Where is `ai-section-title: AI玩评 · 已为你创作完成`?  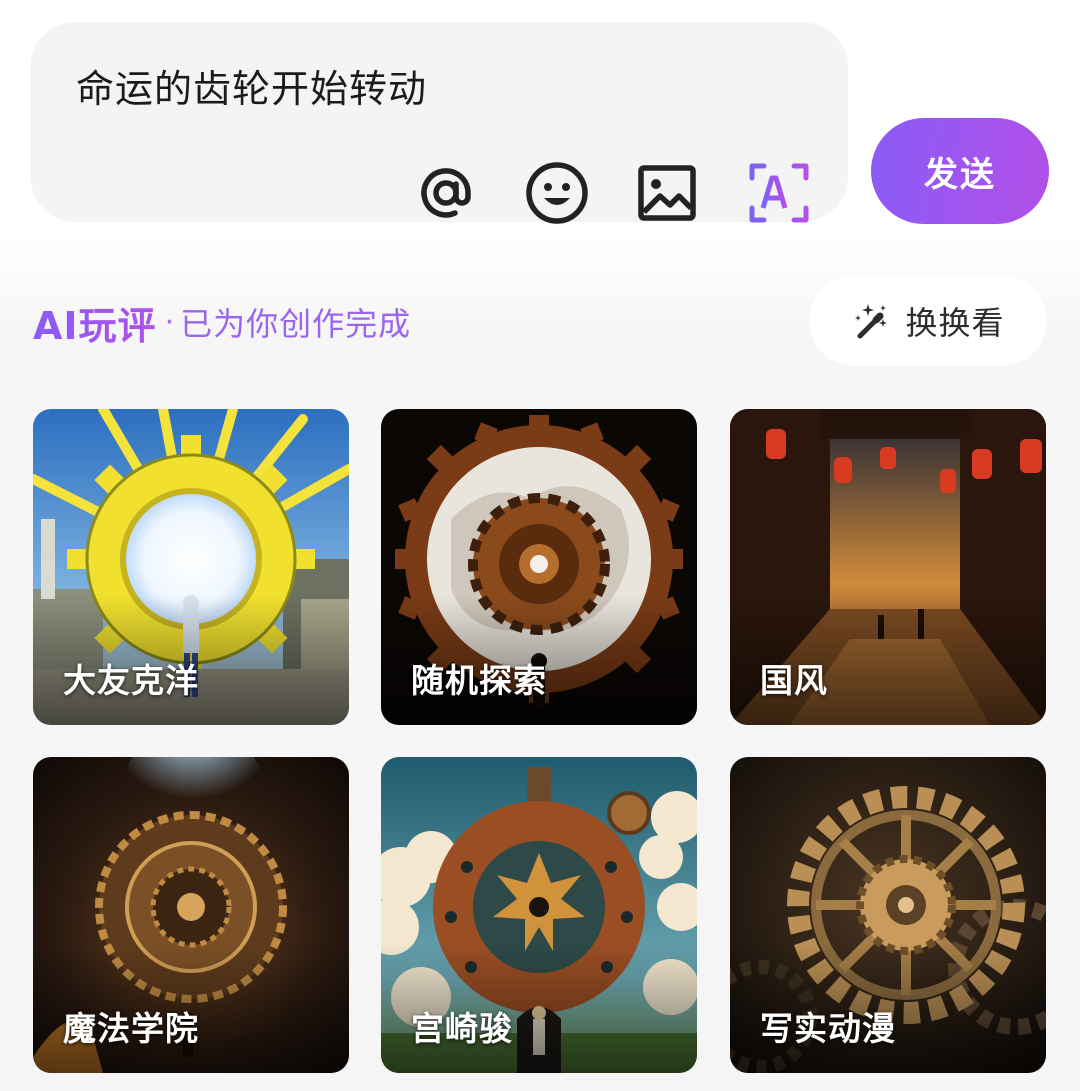
ai-section-title: AI玩评 · 已为你创作完成 is located at coordinates (222, 322).